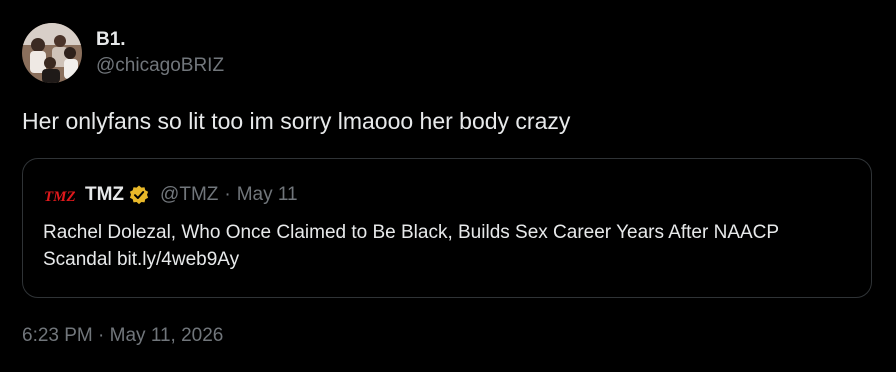 Image resolution: width=896 pixels, height=372 pixels. Describe the element at coordinates (104, 195) in the screenshot. I see `quoted-author-name: TMZ` at that location.